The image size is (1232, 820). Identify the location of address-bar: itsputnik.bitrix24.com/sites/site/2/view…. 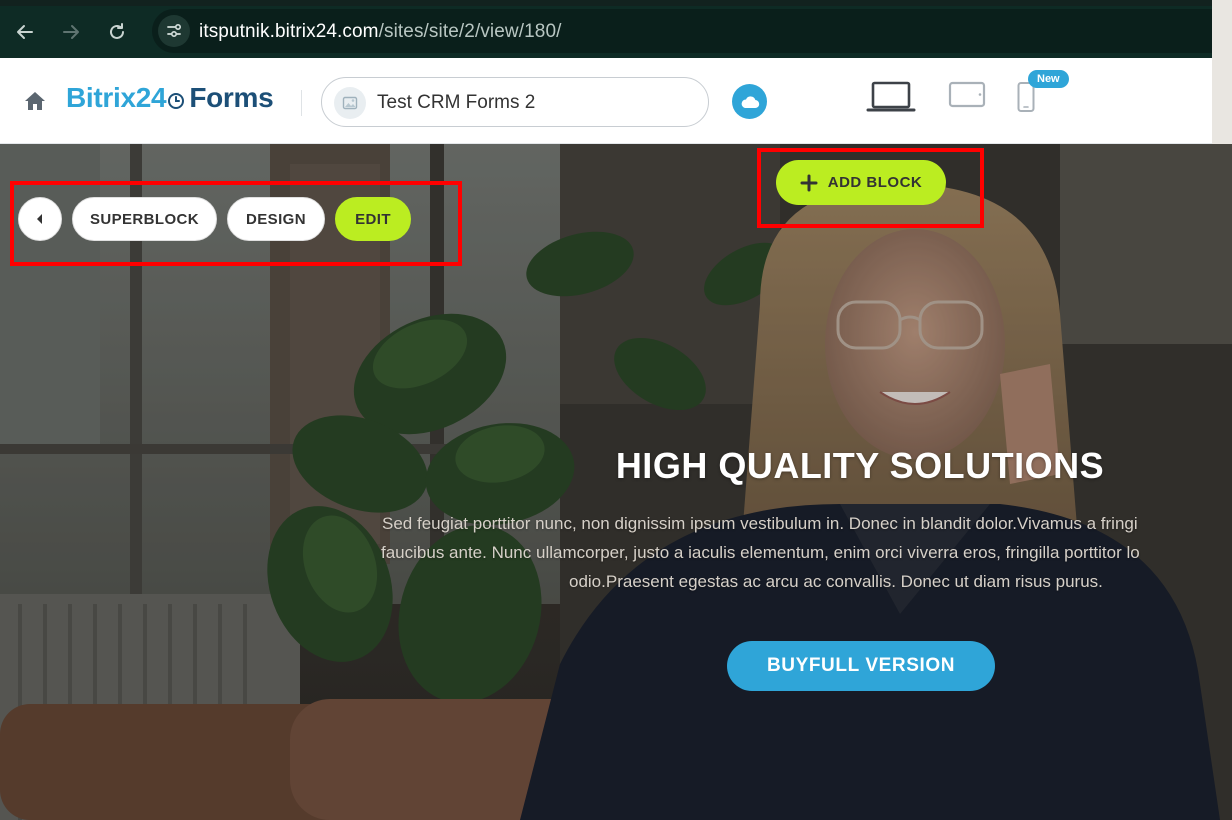
(692, 31).